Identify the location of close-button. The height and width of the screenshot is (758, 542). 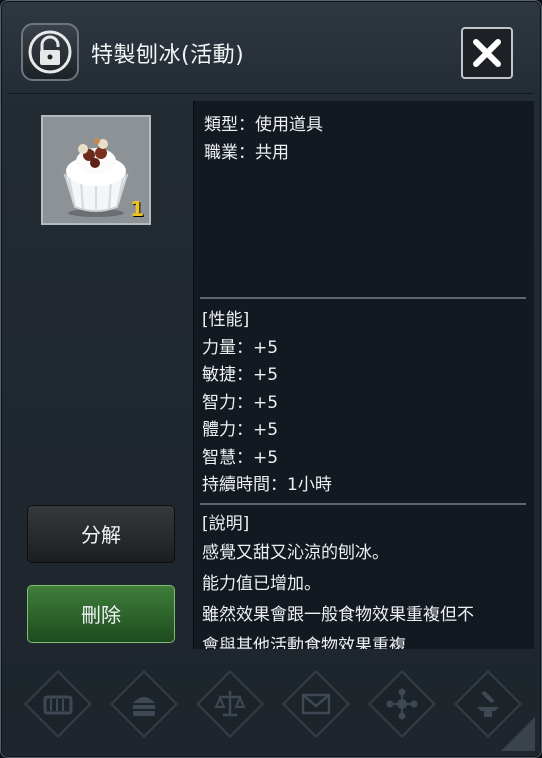
(487, 53).